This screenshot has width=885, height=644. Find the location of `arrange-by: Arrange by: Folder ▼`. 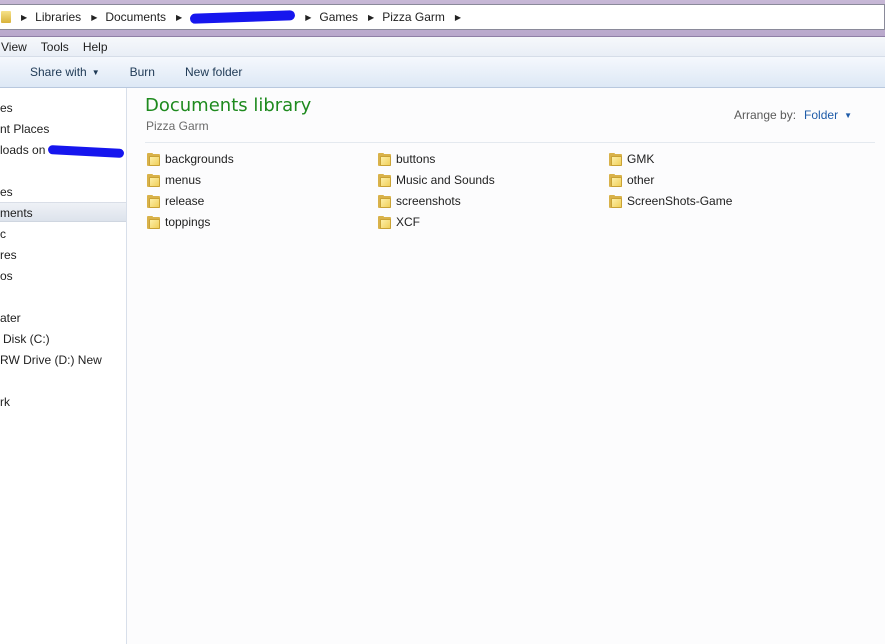

arrange-by: Arrange by: Folder ▼ is located at coordinates (793, 115).